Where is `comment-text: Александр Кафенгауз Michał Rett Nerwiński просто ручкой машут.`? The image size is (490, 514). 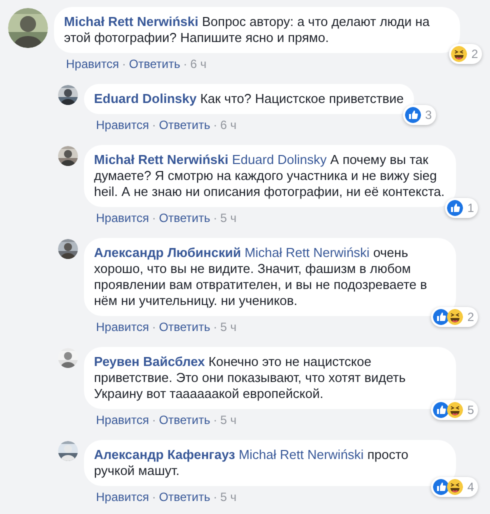
comment-text: Александр Кафенгауз Michał Rett Nerwiński просто ручкой машут. is located at coordinates (270, 463).